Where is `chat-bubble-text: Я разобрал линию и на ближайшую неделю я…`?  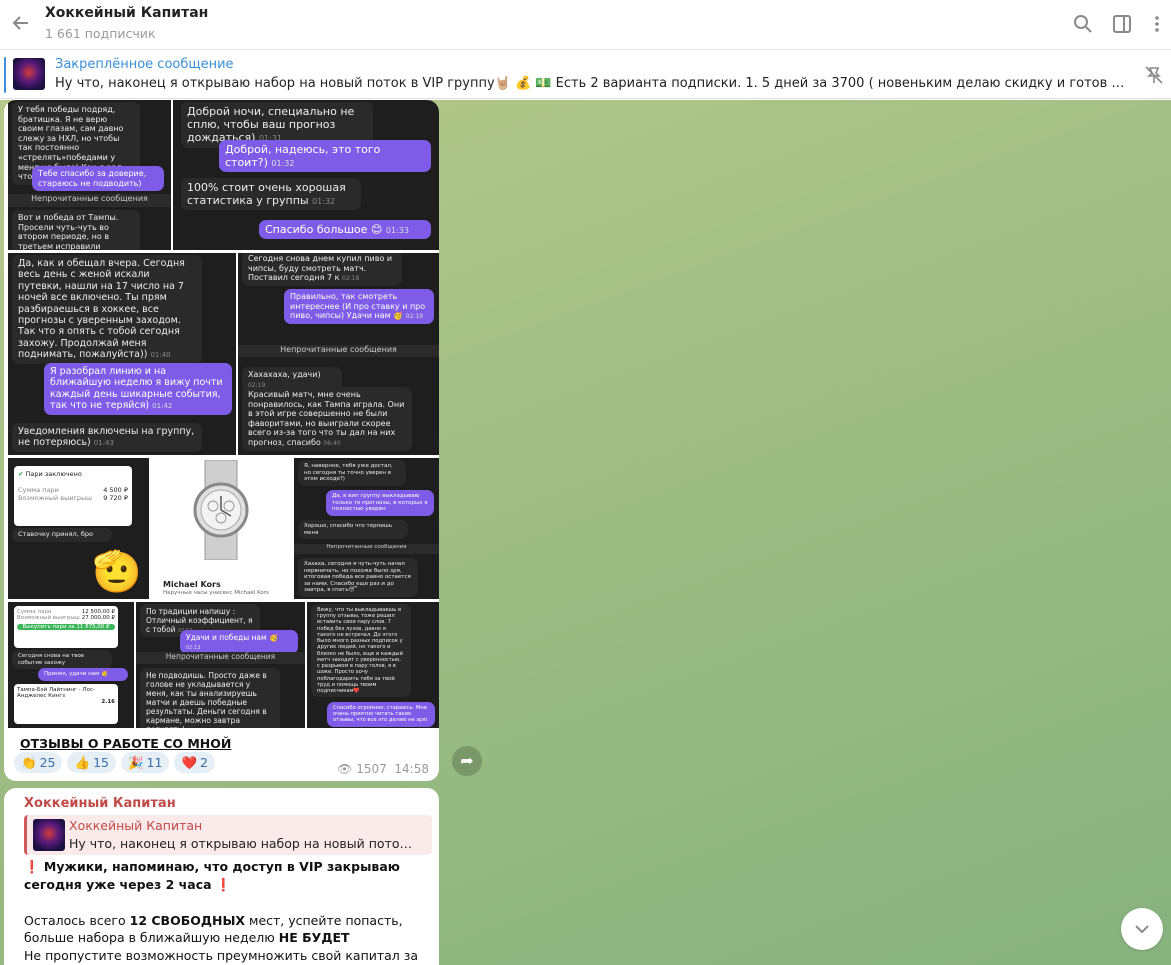
chat-bubble-text: Я разобрал линию и на ближайшую неделю я… is located at coordinates (138, 389).